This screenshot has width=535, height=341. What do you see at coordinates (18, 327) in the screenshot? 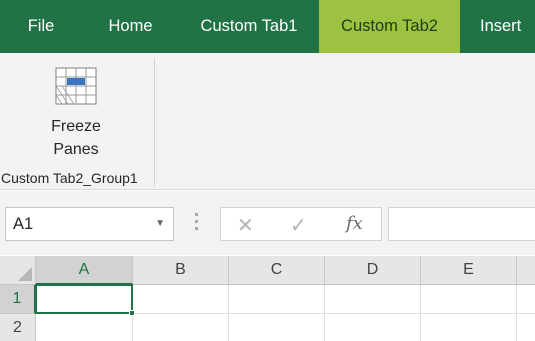
I see `row-header-2: 2` at bounding box center [18, 327].